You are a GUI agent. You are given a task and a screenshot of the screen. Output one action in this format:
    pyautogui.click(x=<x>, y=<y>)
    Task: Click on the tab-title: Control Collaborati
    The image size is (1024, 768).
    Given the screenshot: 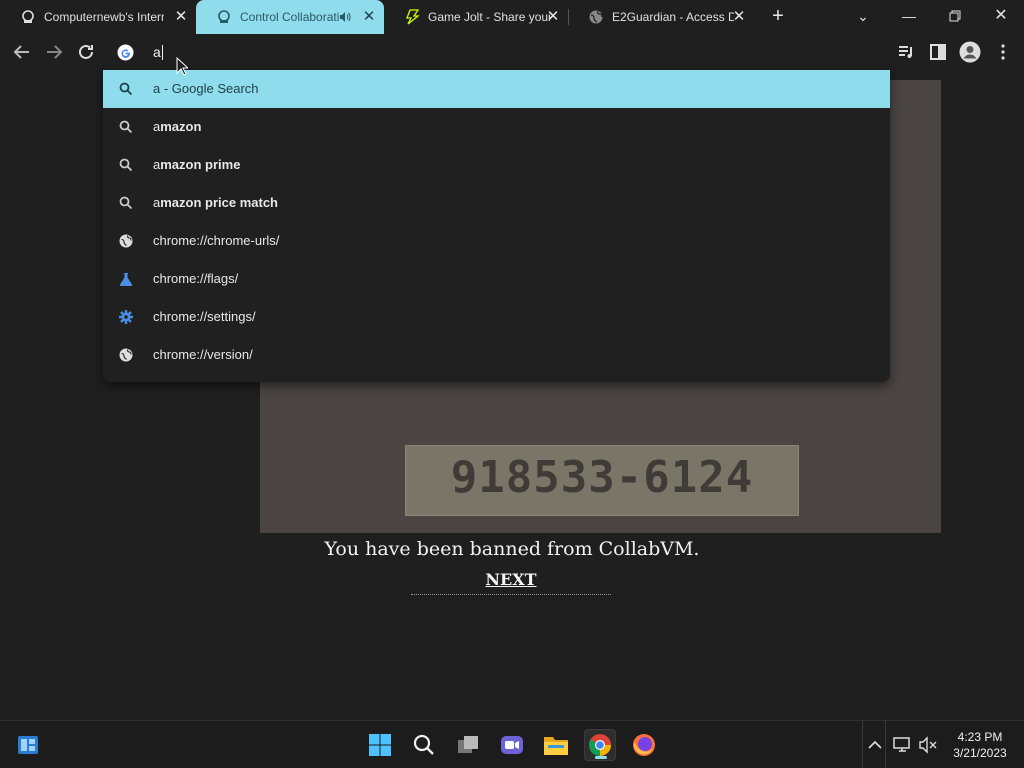 What is the action you would take?
    pyautogui.click(x=290, y=17)
    